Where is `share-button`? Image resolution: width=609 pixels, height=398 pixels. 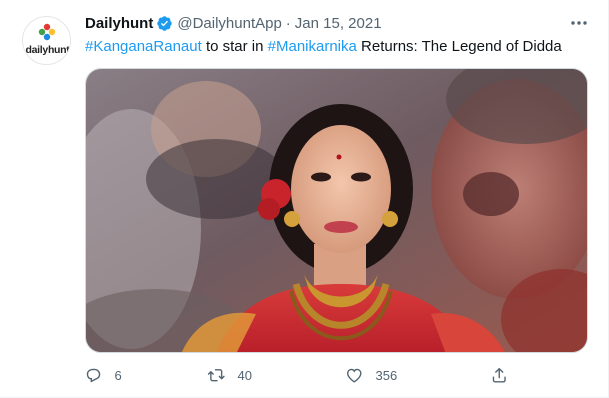 share-button is located at coordinates (499, 375).